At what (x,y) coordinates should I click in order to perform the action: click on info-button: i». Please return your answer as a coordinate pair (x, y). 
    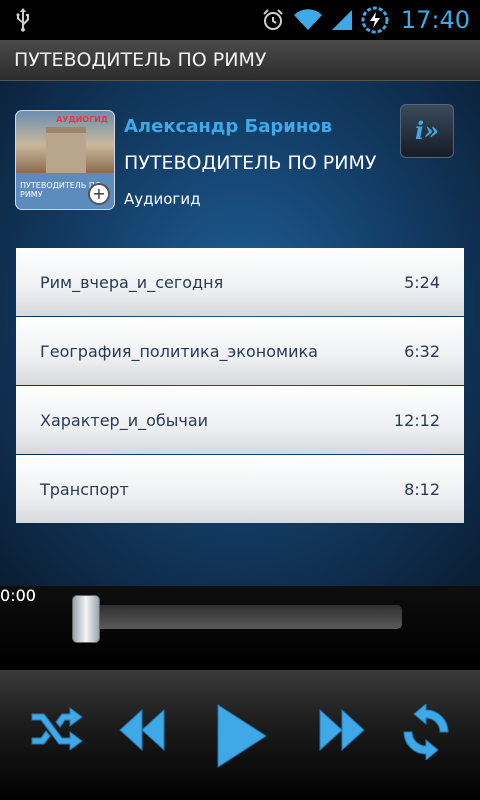
    Looking at the image, I should click on (427, 131).